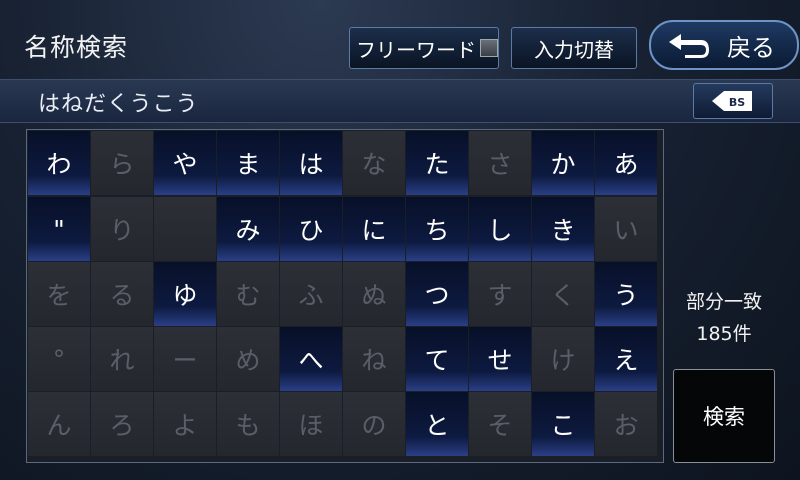 Image resolution: width=800 pixels, height=480 pixels. I want to click on kana-key: ほ, so click(311, 424).